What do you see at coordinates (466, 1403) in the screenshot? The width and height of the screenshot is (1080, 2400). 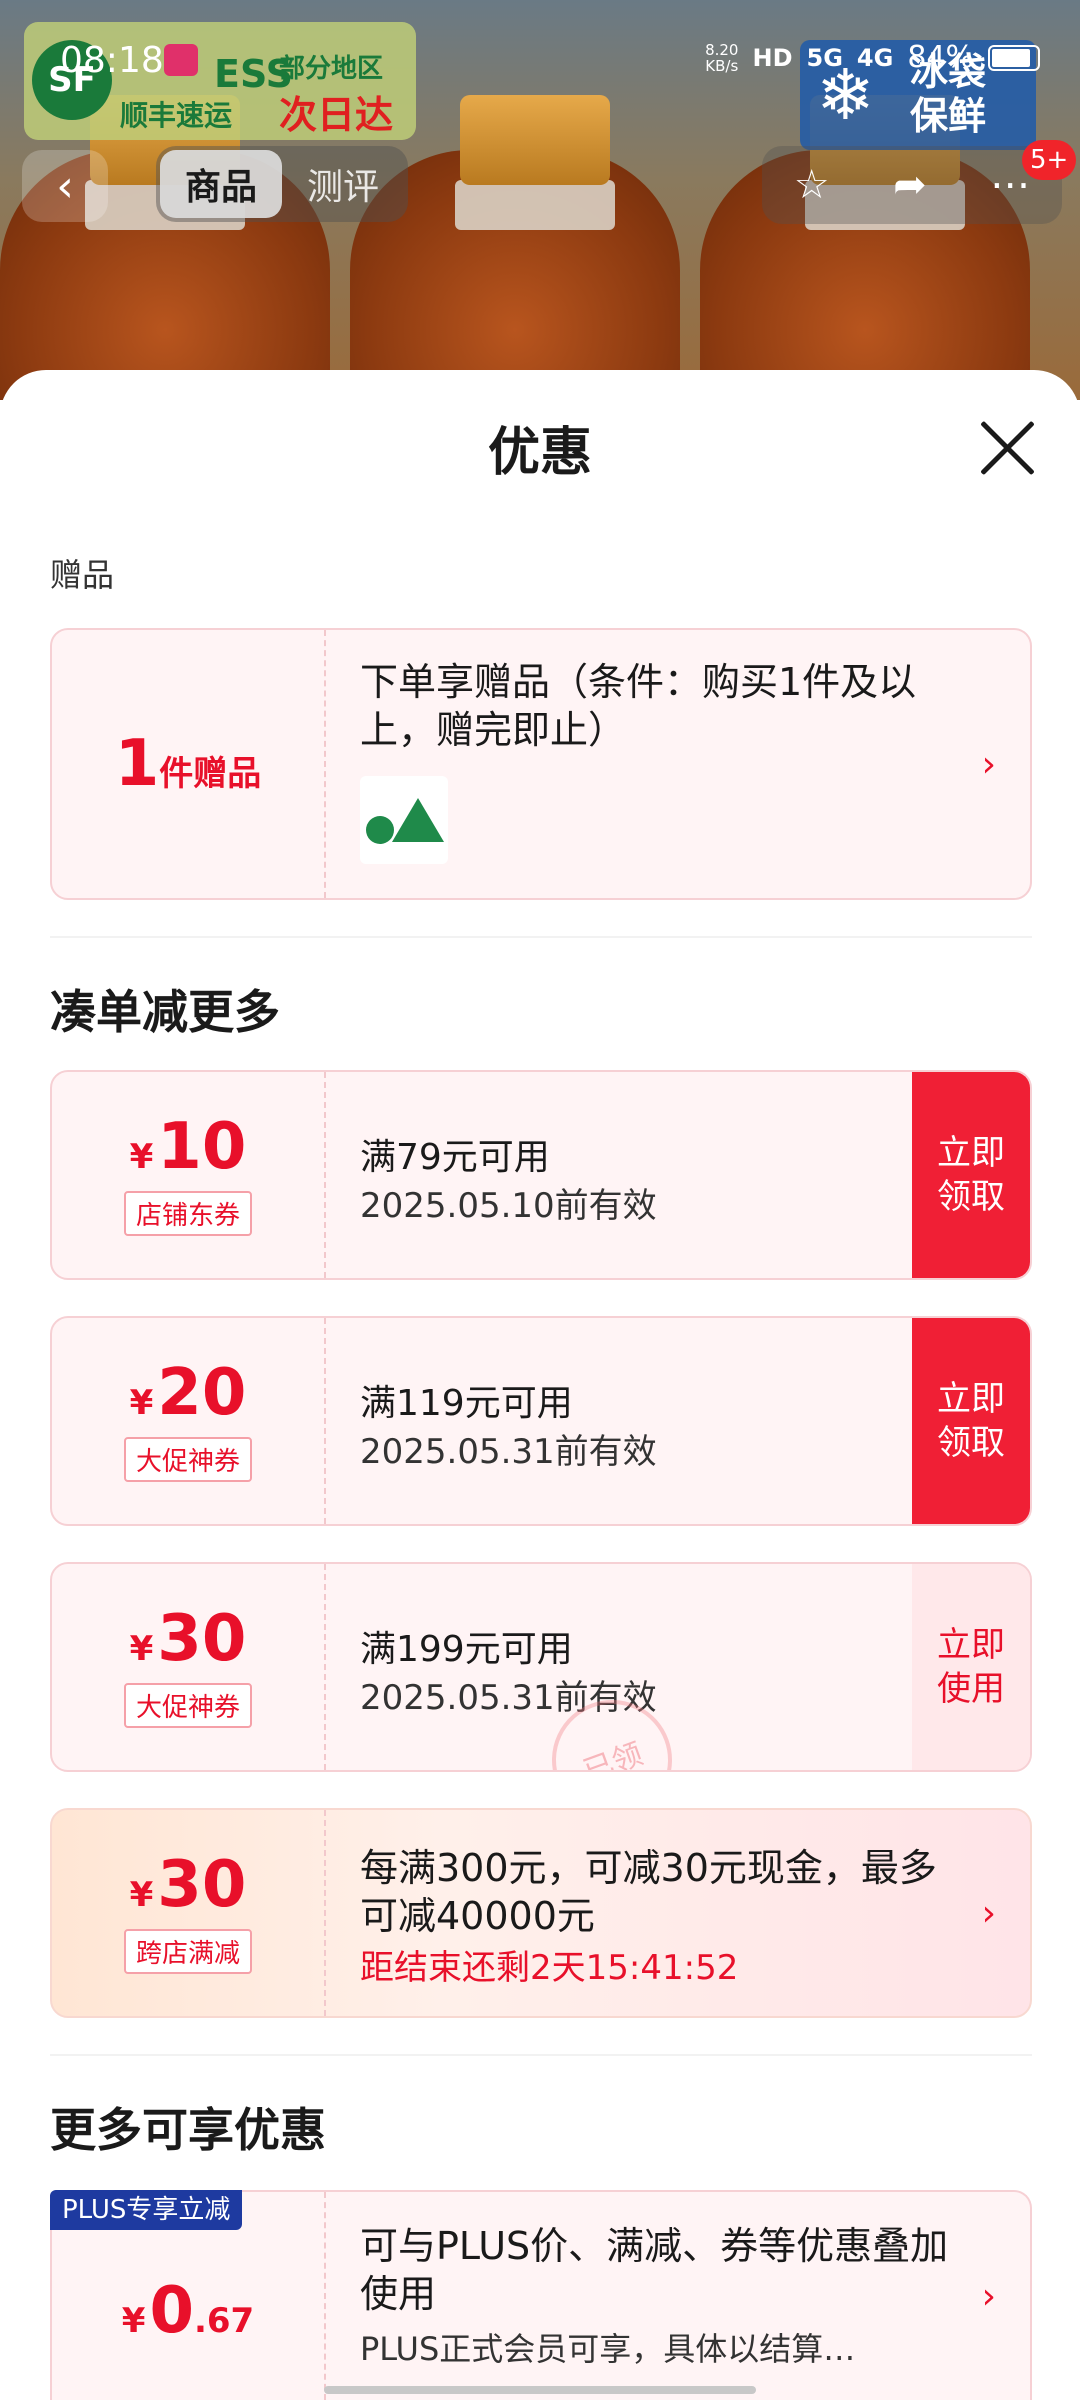 I see `coupon-condition: 满119元可用` at bounding box center [466, 1403].